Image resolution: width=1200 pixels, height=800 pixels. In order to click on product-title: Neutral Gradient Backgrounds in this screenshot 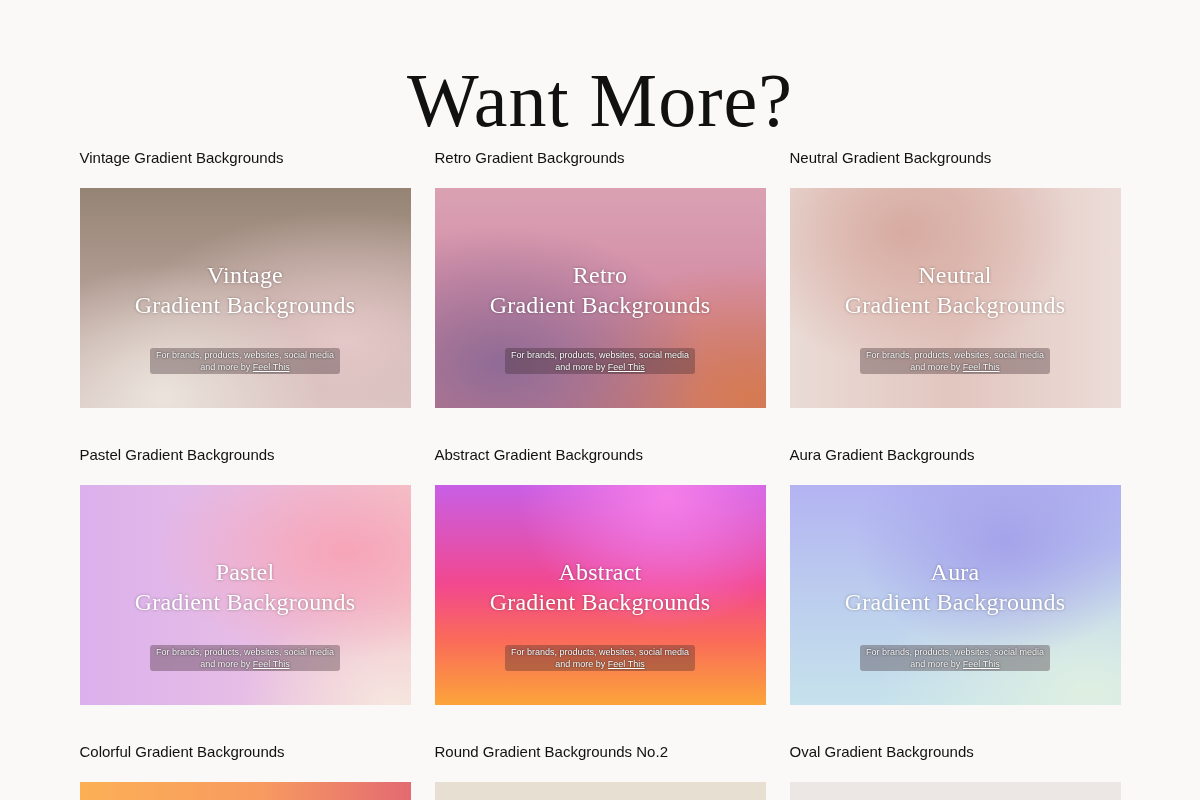, I will do `click(955, 157)`.